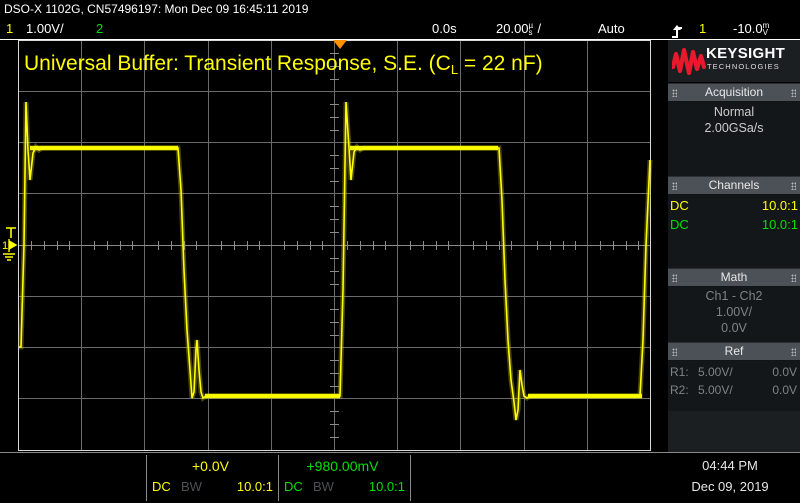  What do you see at coordinates (444, 28) in the screenshot?
I see `status-delay: 0.0s` at bounding box center [444, 28].